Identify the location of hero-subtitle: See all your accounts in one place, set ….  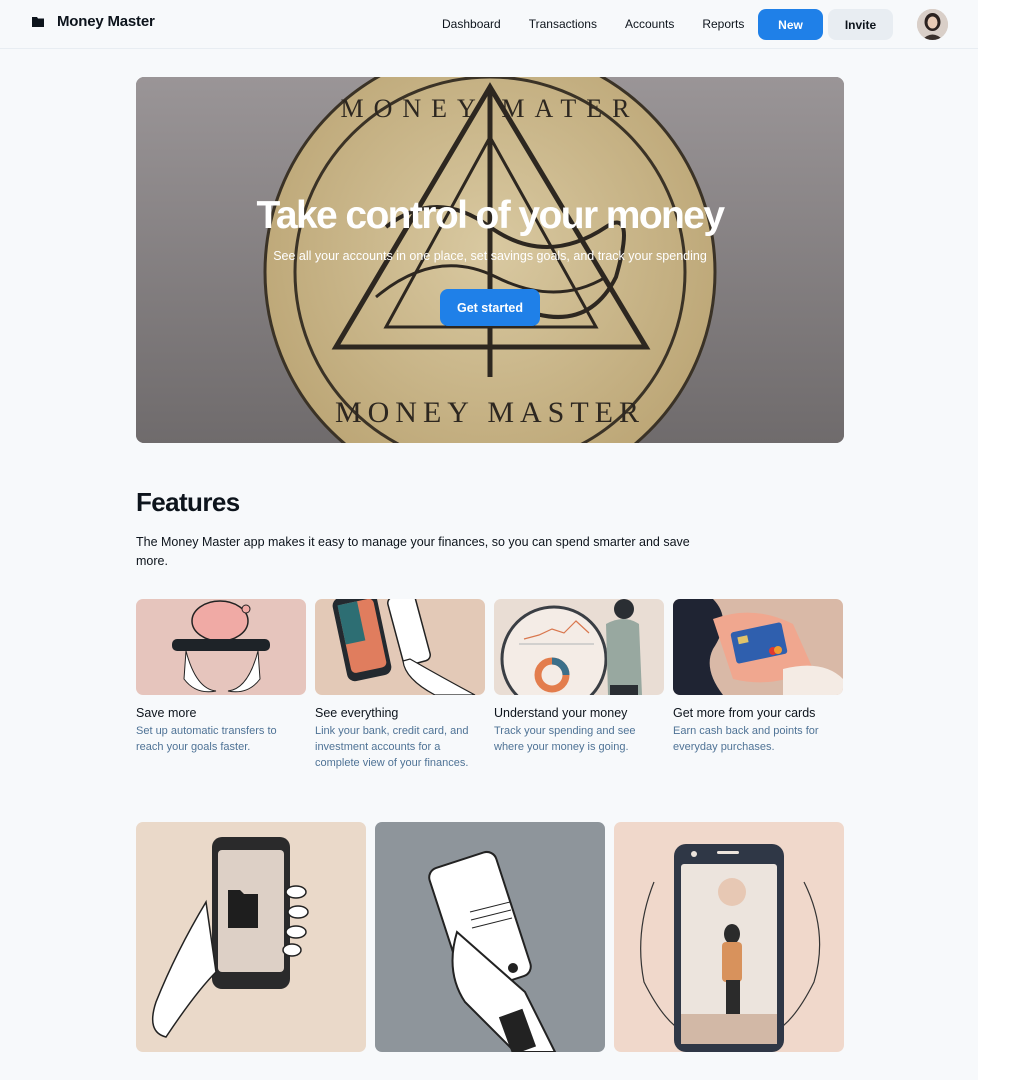
(490, 256).